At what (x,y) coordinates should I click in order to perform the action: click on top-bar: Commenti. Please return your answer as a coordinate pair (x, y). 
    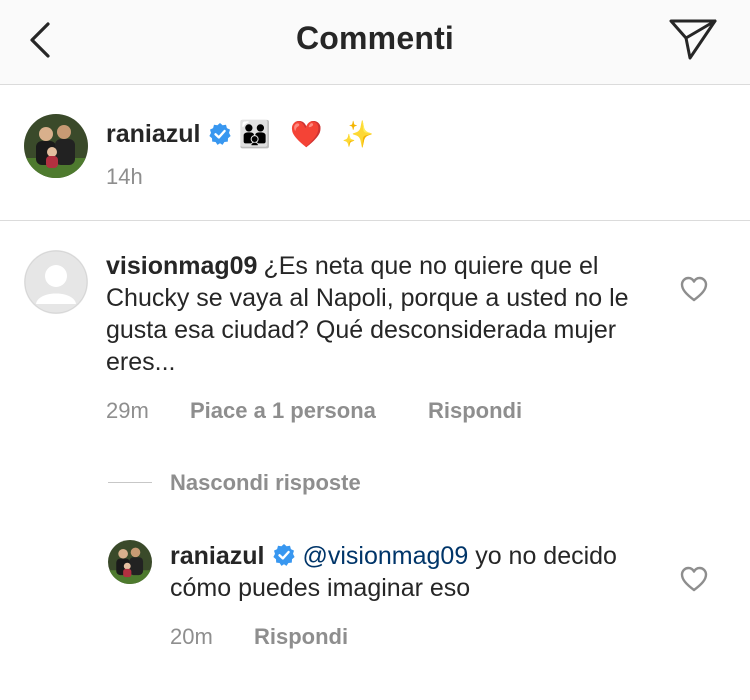
    Looking at the image, I should click on (375, 42).